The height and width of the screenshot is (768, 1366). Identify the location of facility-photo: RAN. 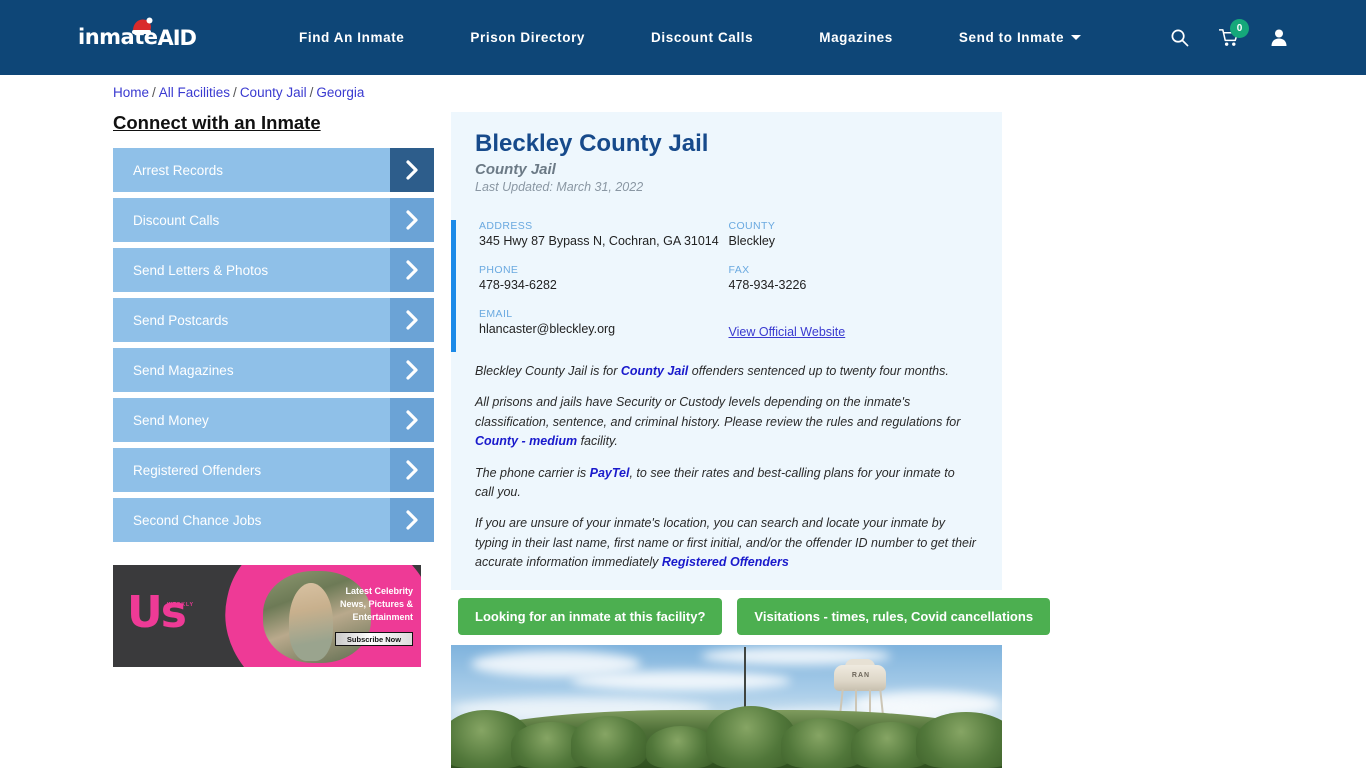
(726, 706).